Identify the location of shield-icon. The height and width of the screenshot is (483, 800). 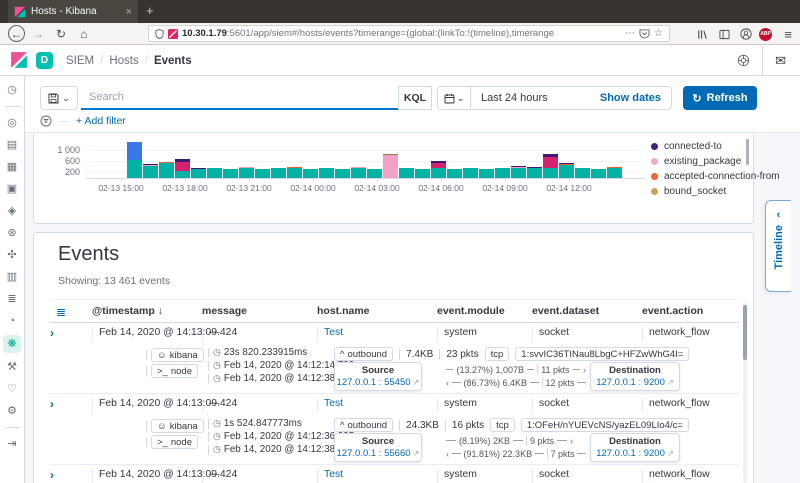
(159, 33).